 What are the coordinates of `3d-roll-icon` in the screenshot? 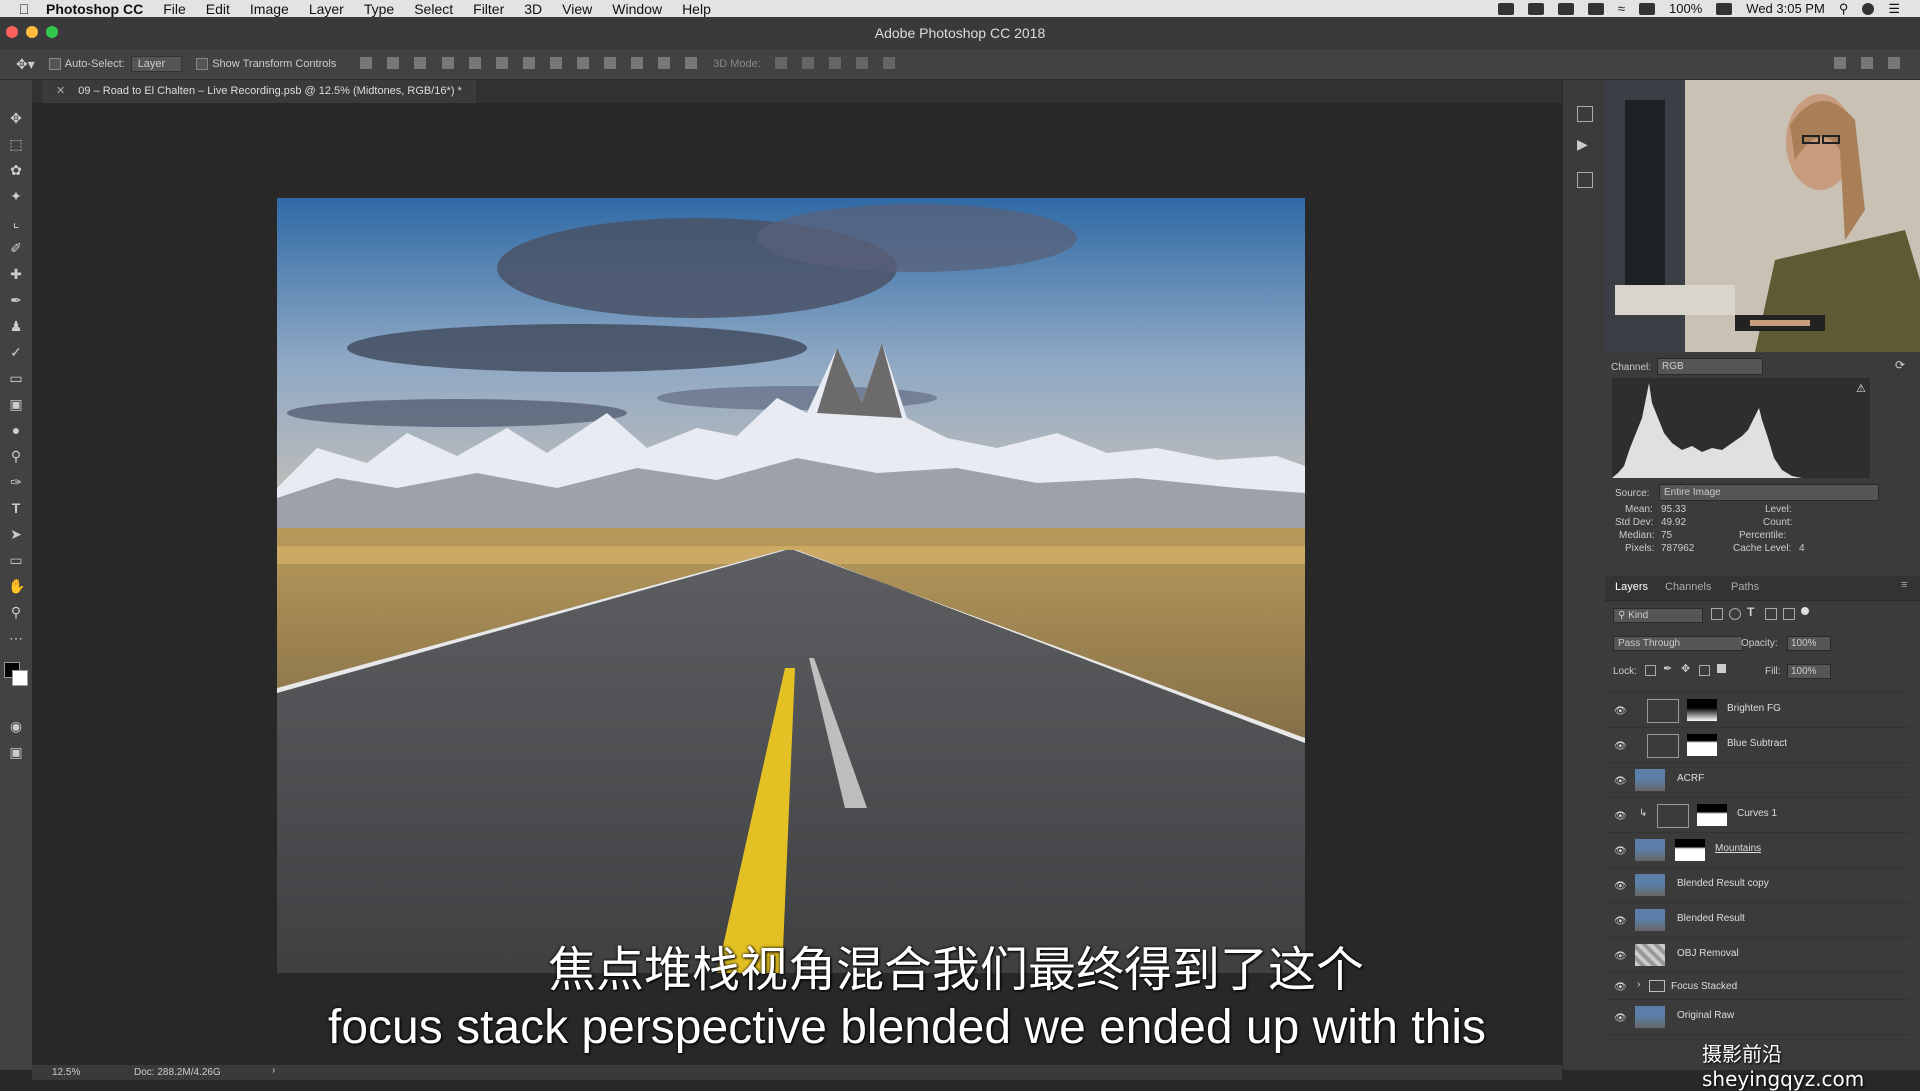 It's located at (807, 62).